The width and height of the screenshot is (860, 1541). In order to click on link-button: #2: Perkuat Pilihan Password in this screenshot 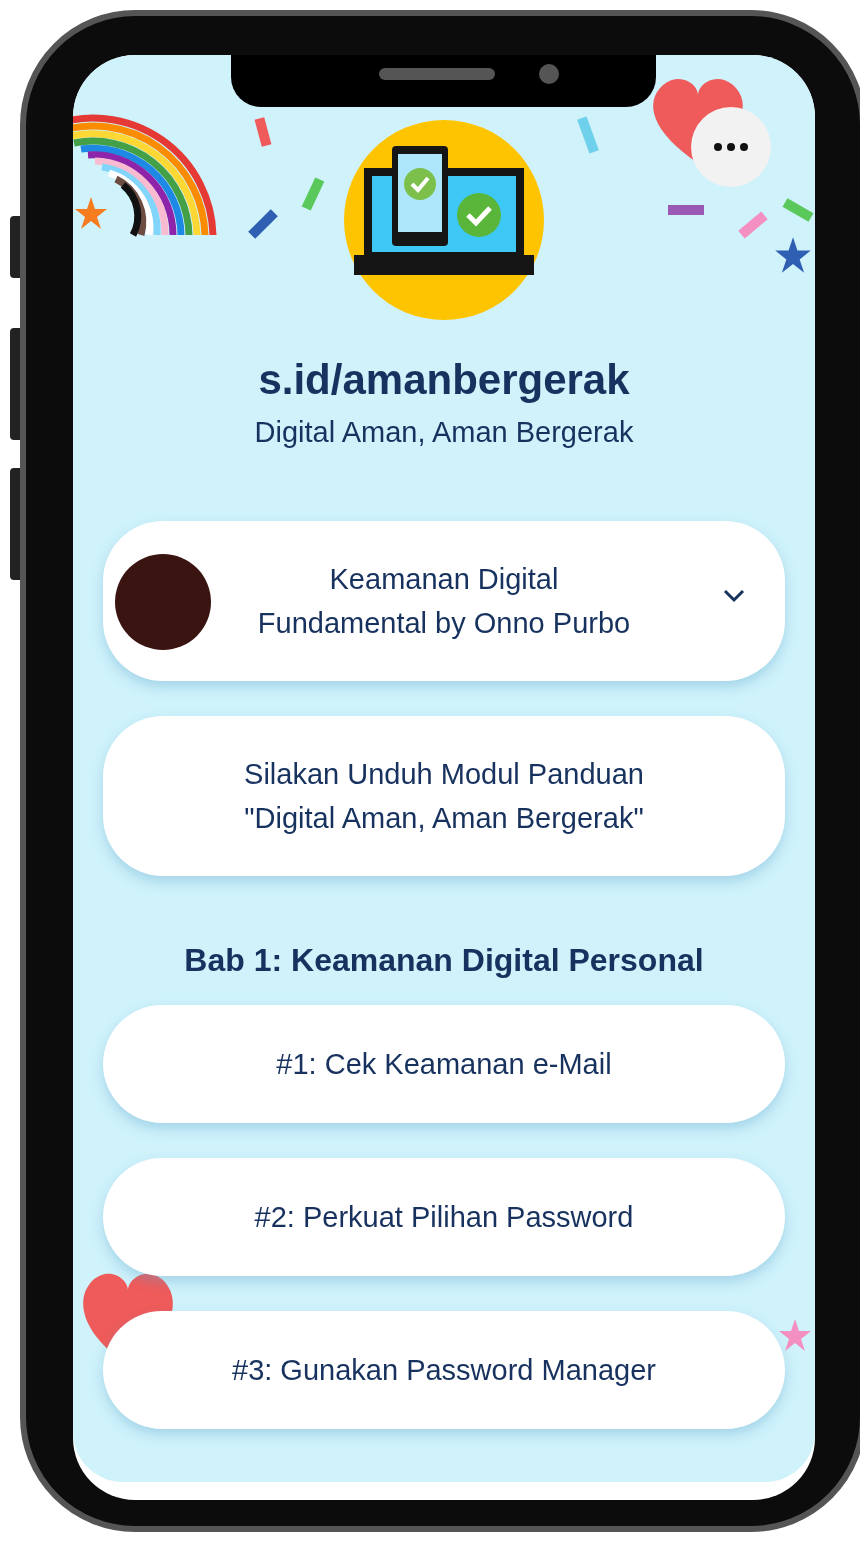, I will do `click(444, 1217)`.